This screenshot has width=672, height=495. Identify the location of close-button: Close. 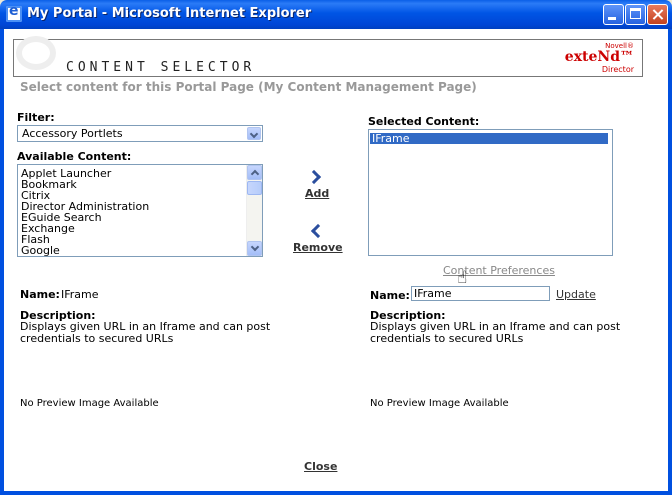
(320, 466).